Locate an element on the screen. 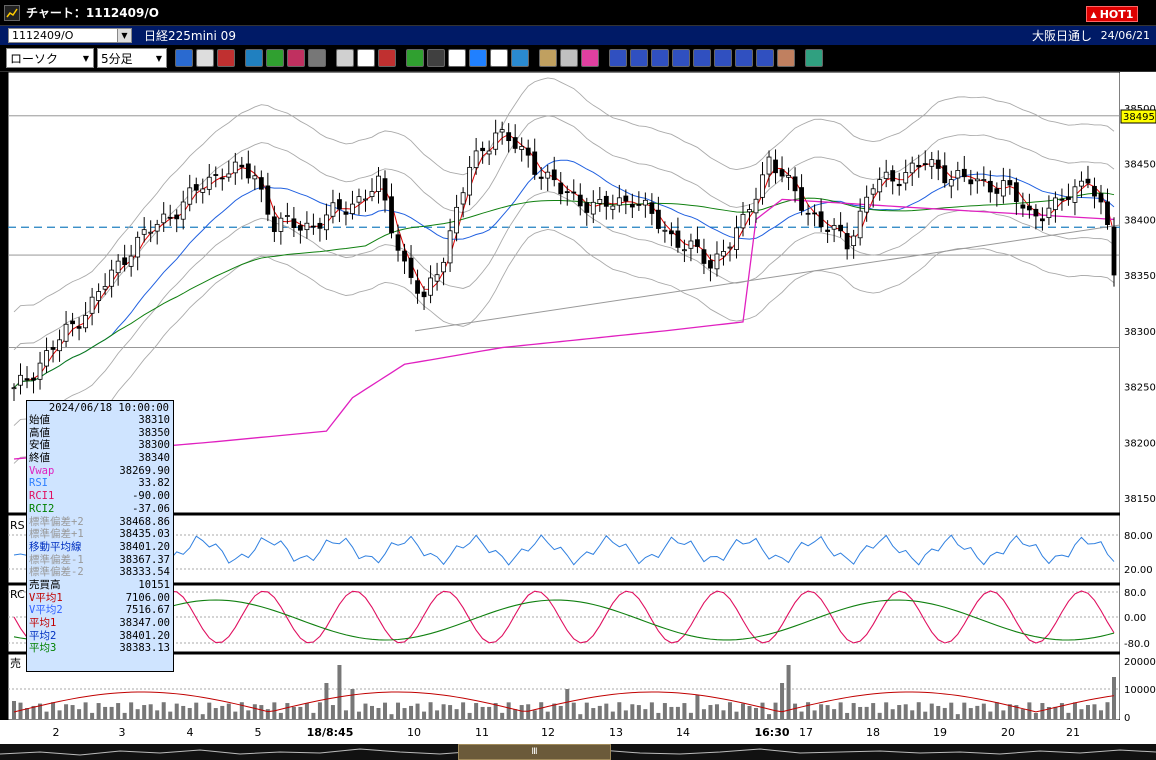  atr-icon is located at coordinates (702, 58).